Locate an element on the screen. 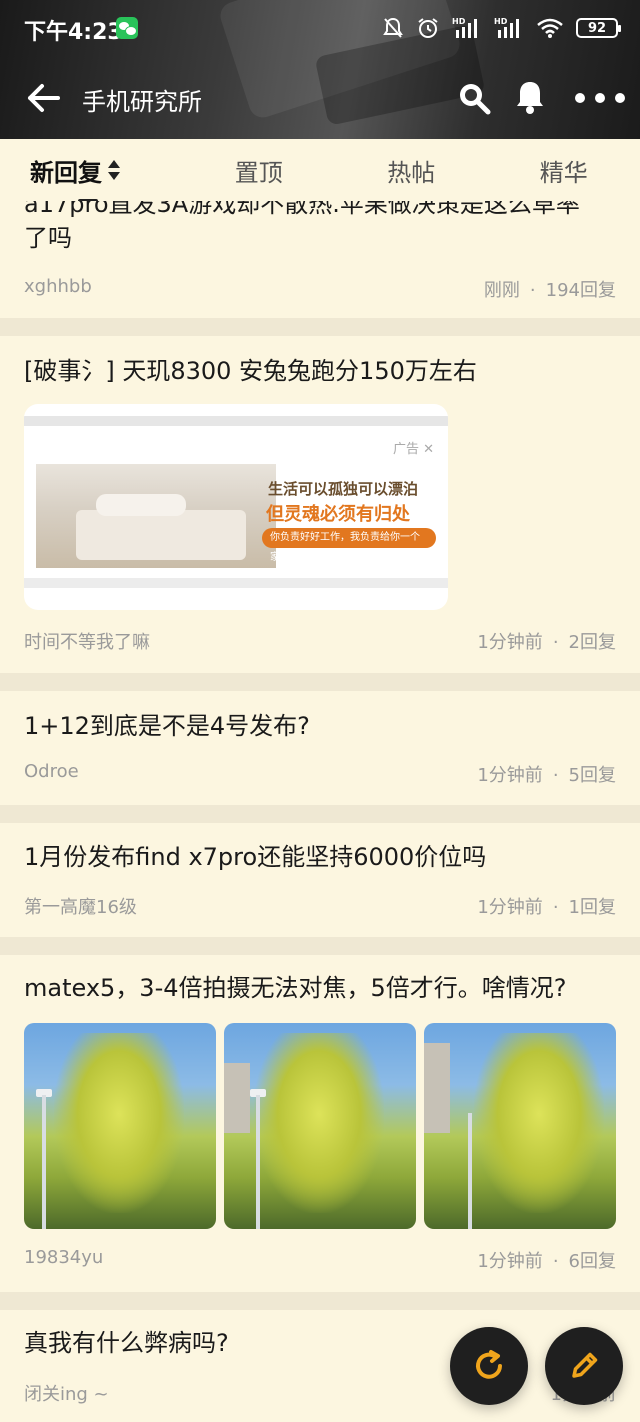  pencil-icon is located at coordinates (585, 1365).